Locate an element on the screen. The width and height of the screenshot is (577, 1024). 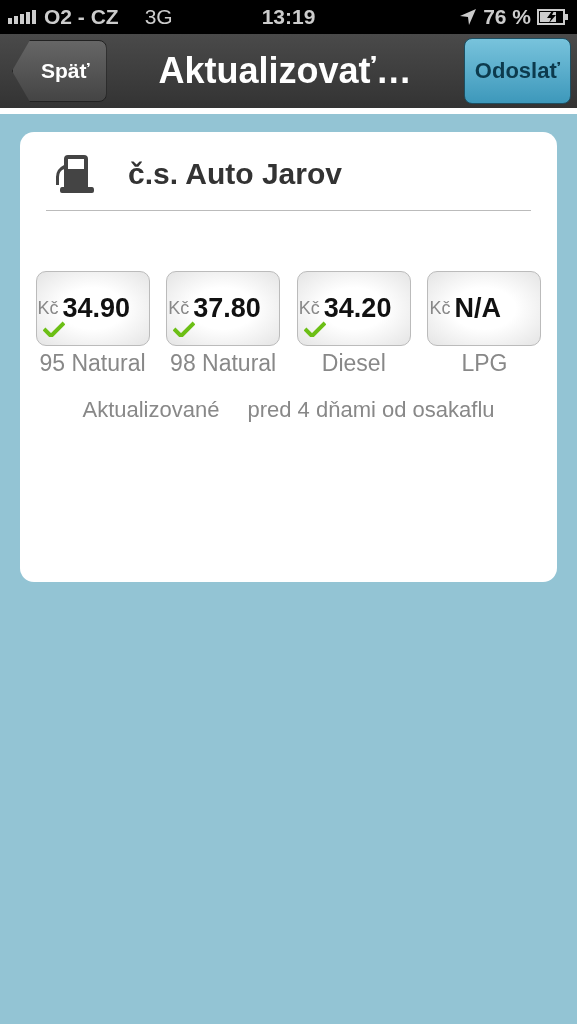
fuel-type: 95 Natural is located at coordinates (92, 363).